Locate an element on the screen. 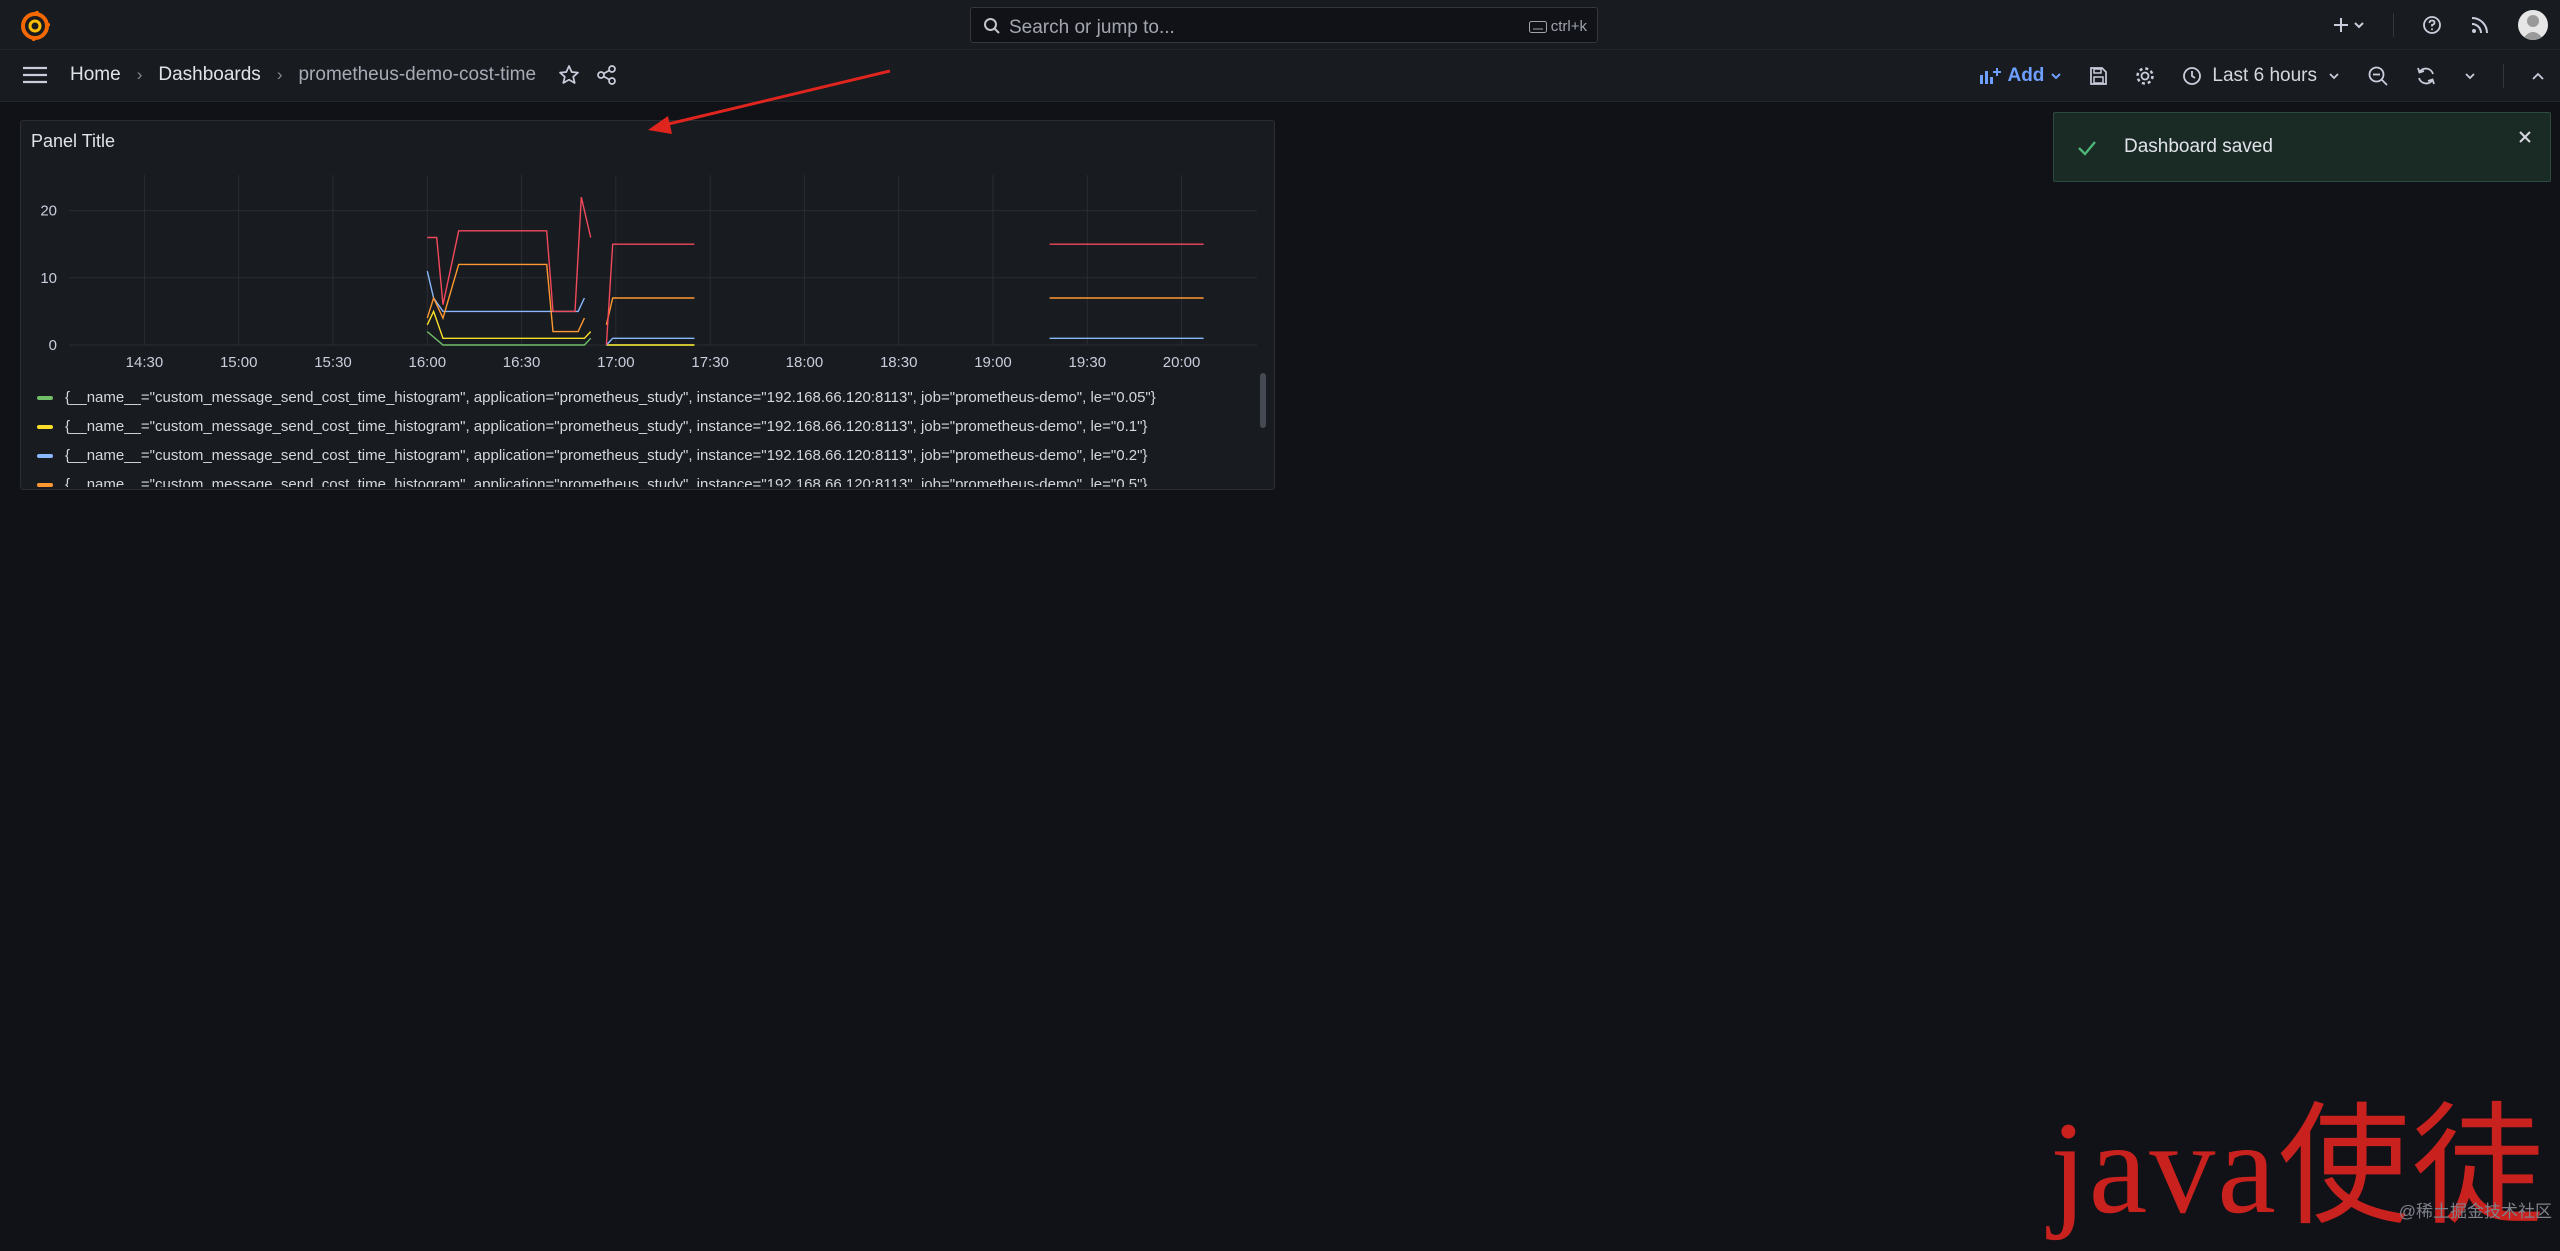 Image resolution: width=2560 pixels, height=1251 pixels. x-tick-label: 16:30 is located at coordinates (522, 362).